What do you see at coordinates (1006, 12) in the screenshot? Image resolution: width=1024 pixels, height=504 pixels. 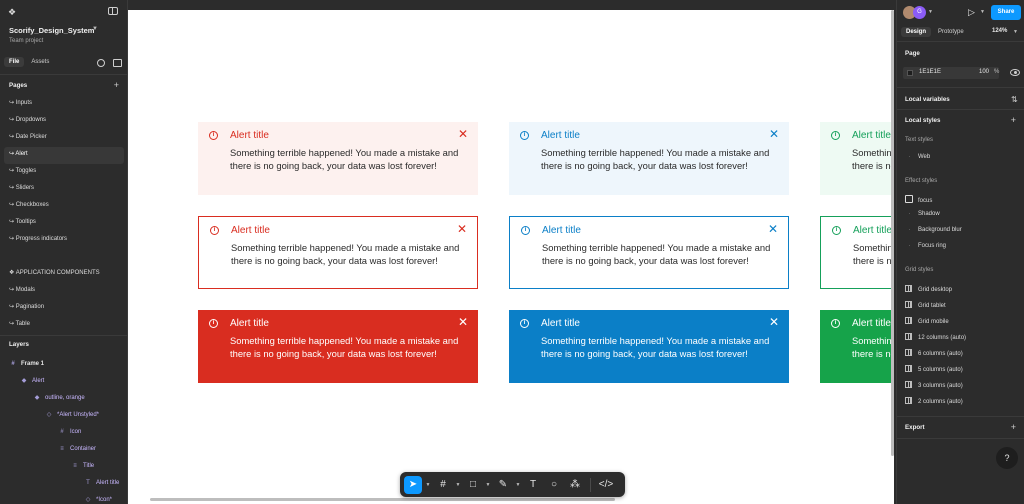 I see `share-button: Share` at bounding box center [1006, 12].